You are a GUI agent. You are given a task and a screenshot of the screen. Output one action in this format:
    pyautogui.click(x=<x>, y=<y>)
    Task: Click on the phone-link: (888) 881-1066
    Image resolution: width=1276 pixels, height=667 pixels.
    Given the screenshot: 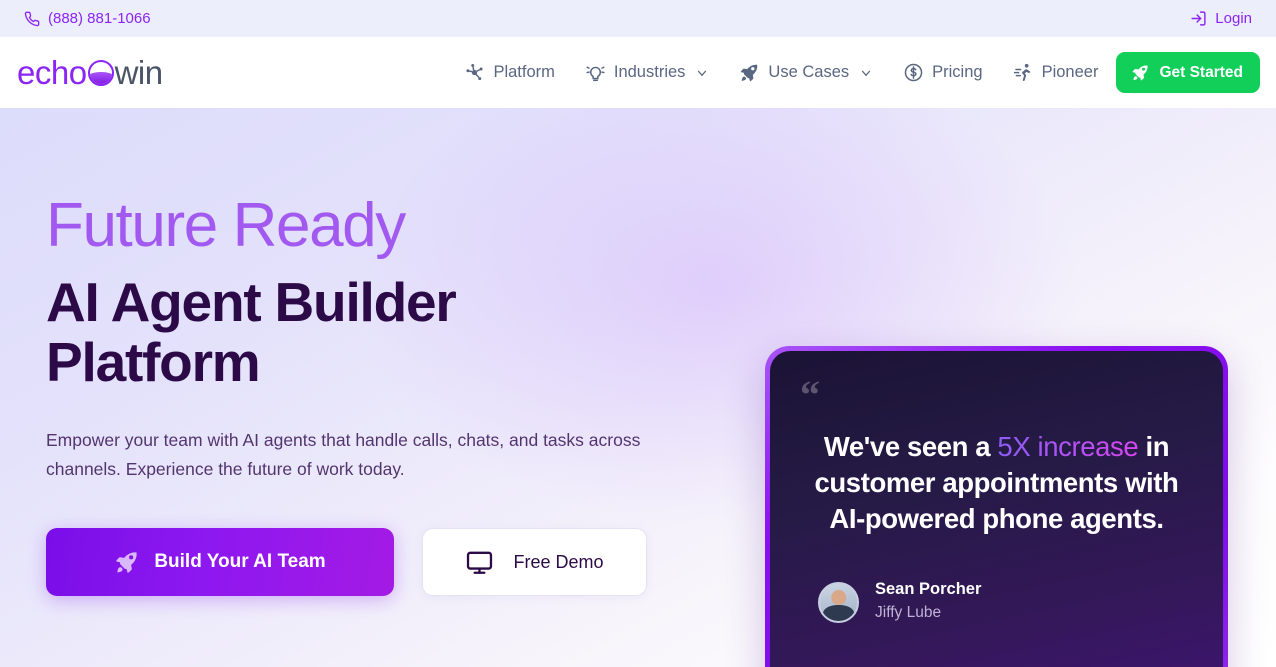 What is the action you would take?
    pyautogui.click(x=87, y=18)
    